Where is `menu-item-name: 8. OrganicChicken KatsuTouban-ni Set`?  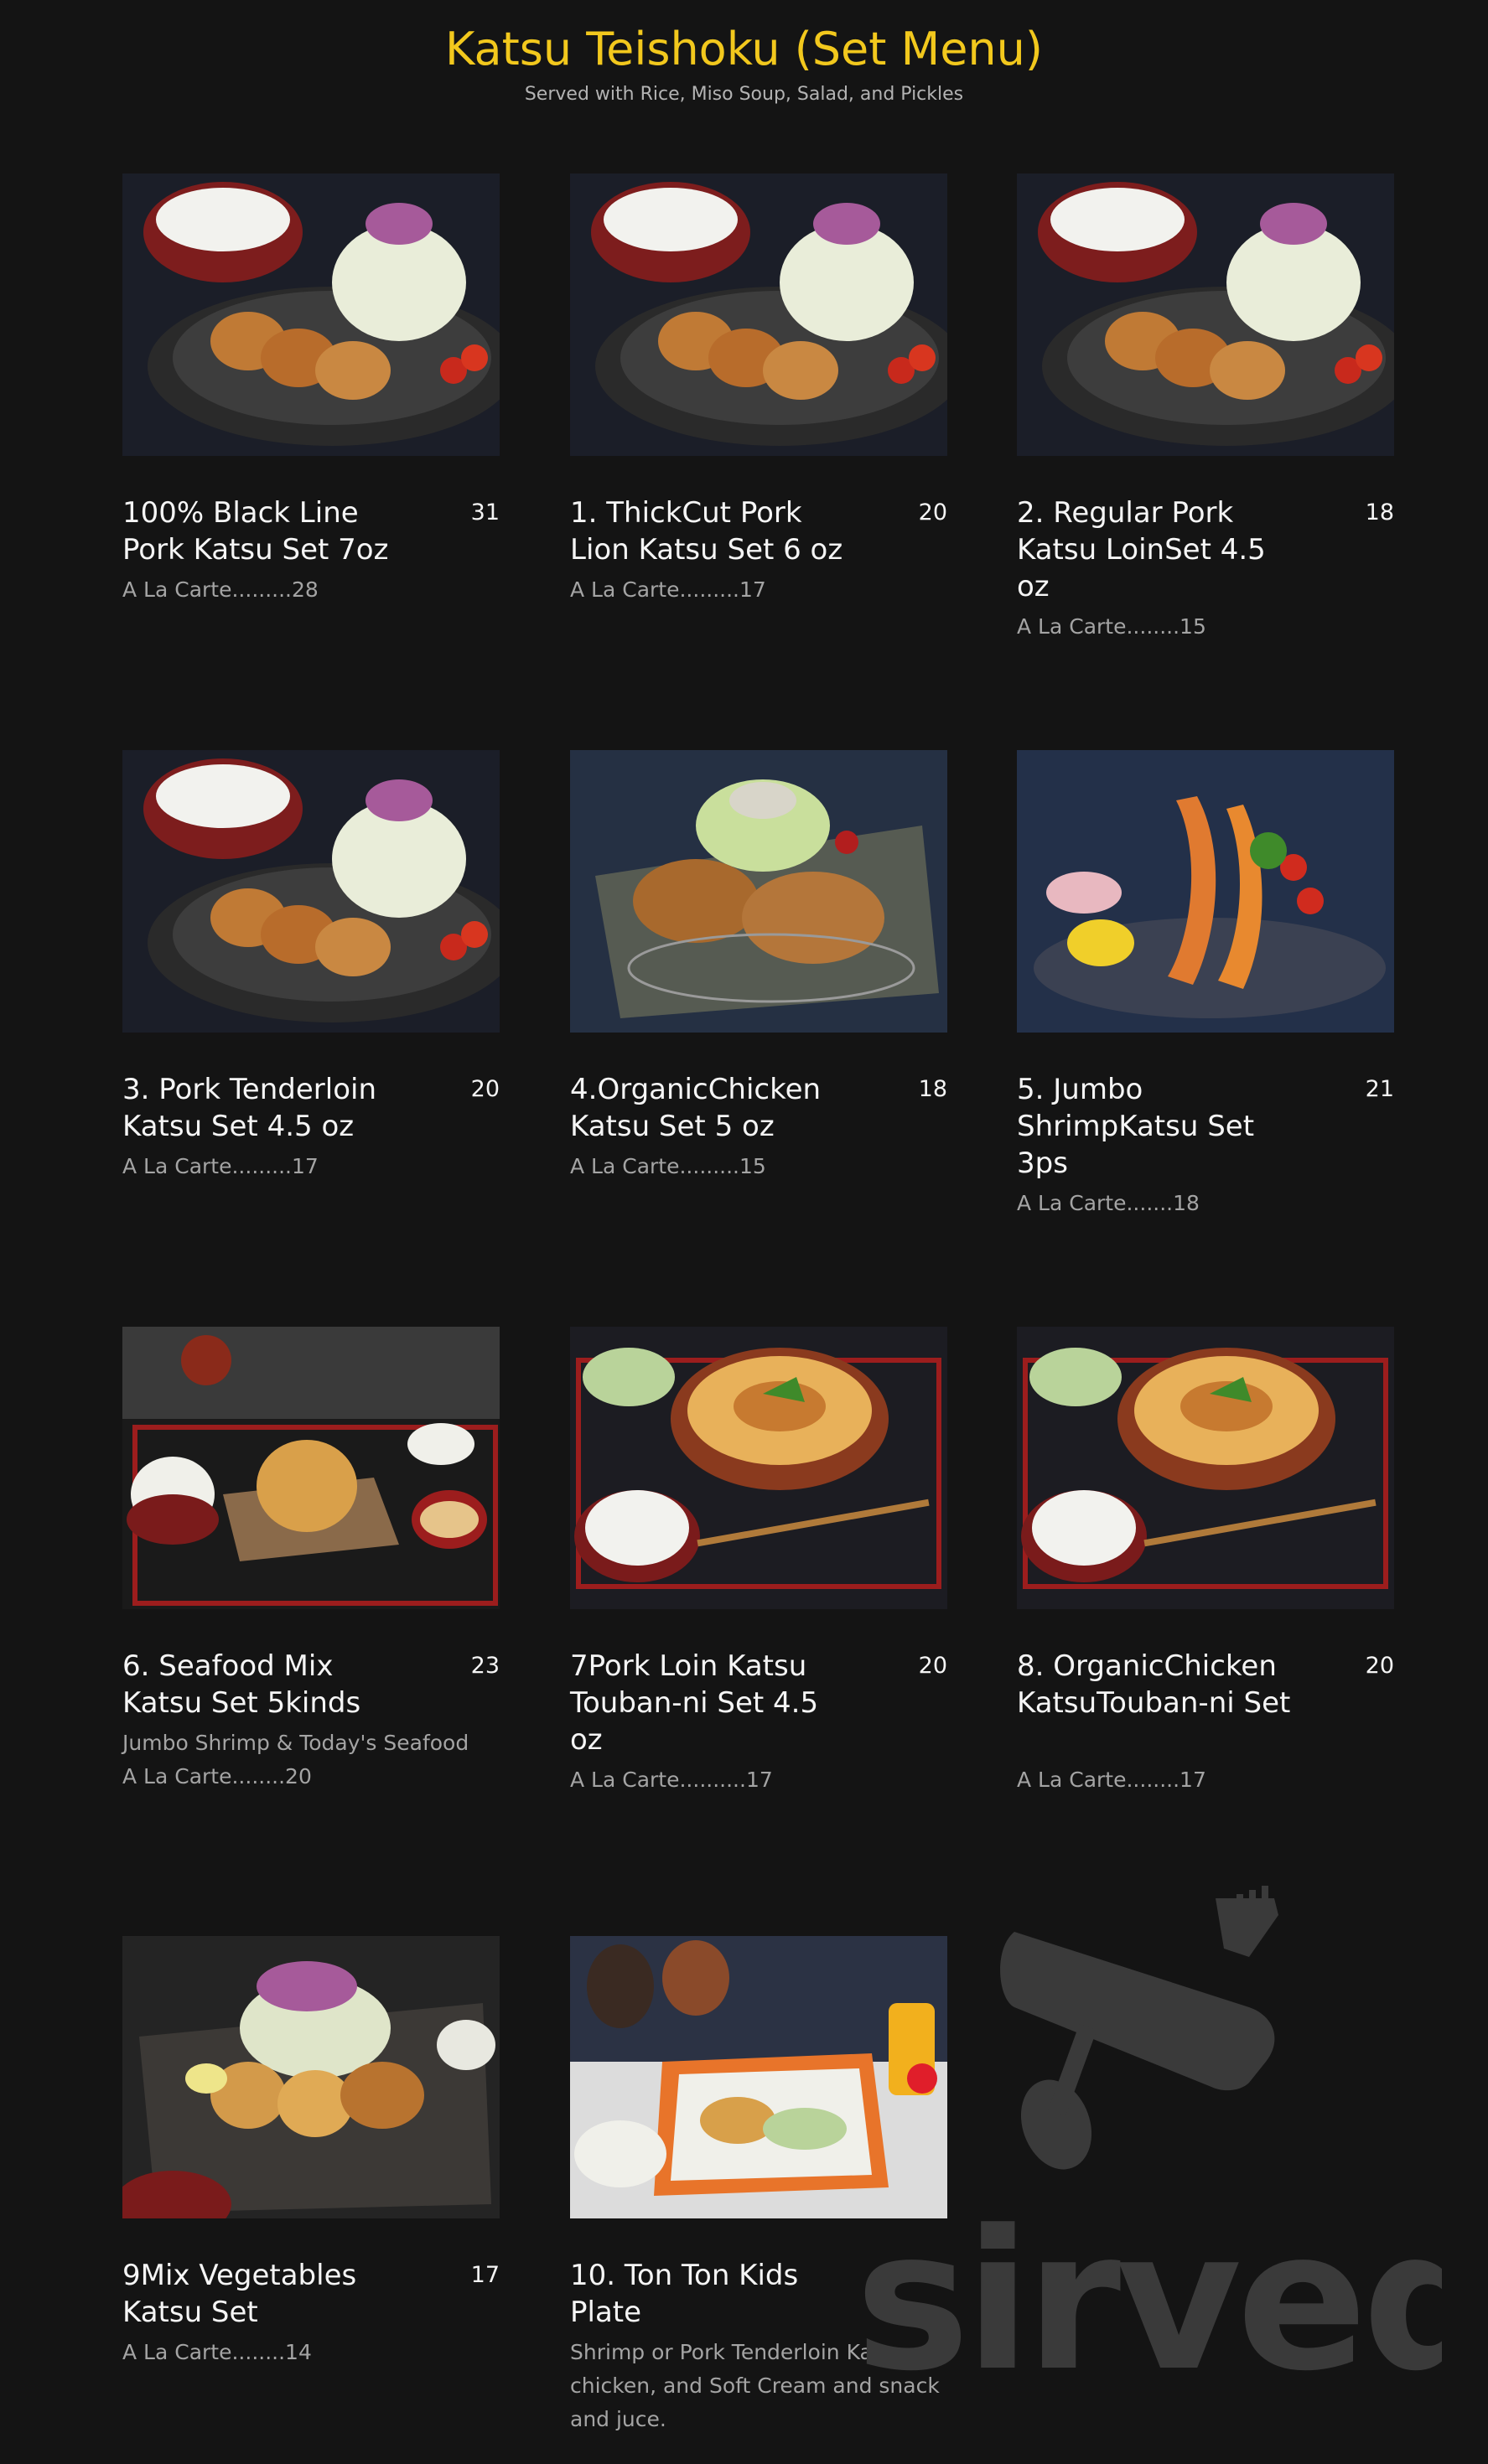
menu-item-name: 8. OrganicChicken KatsuTouban-ni Set is located at coordinates (1154, 1684).